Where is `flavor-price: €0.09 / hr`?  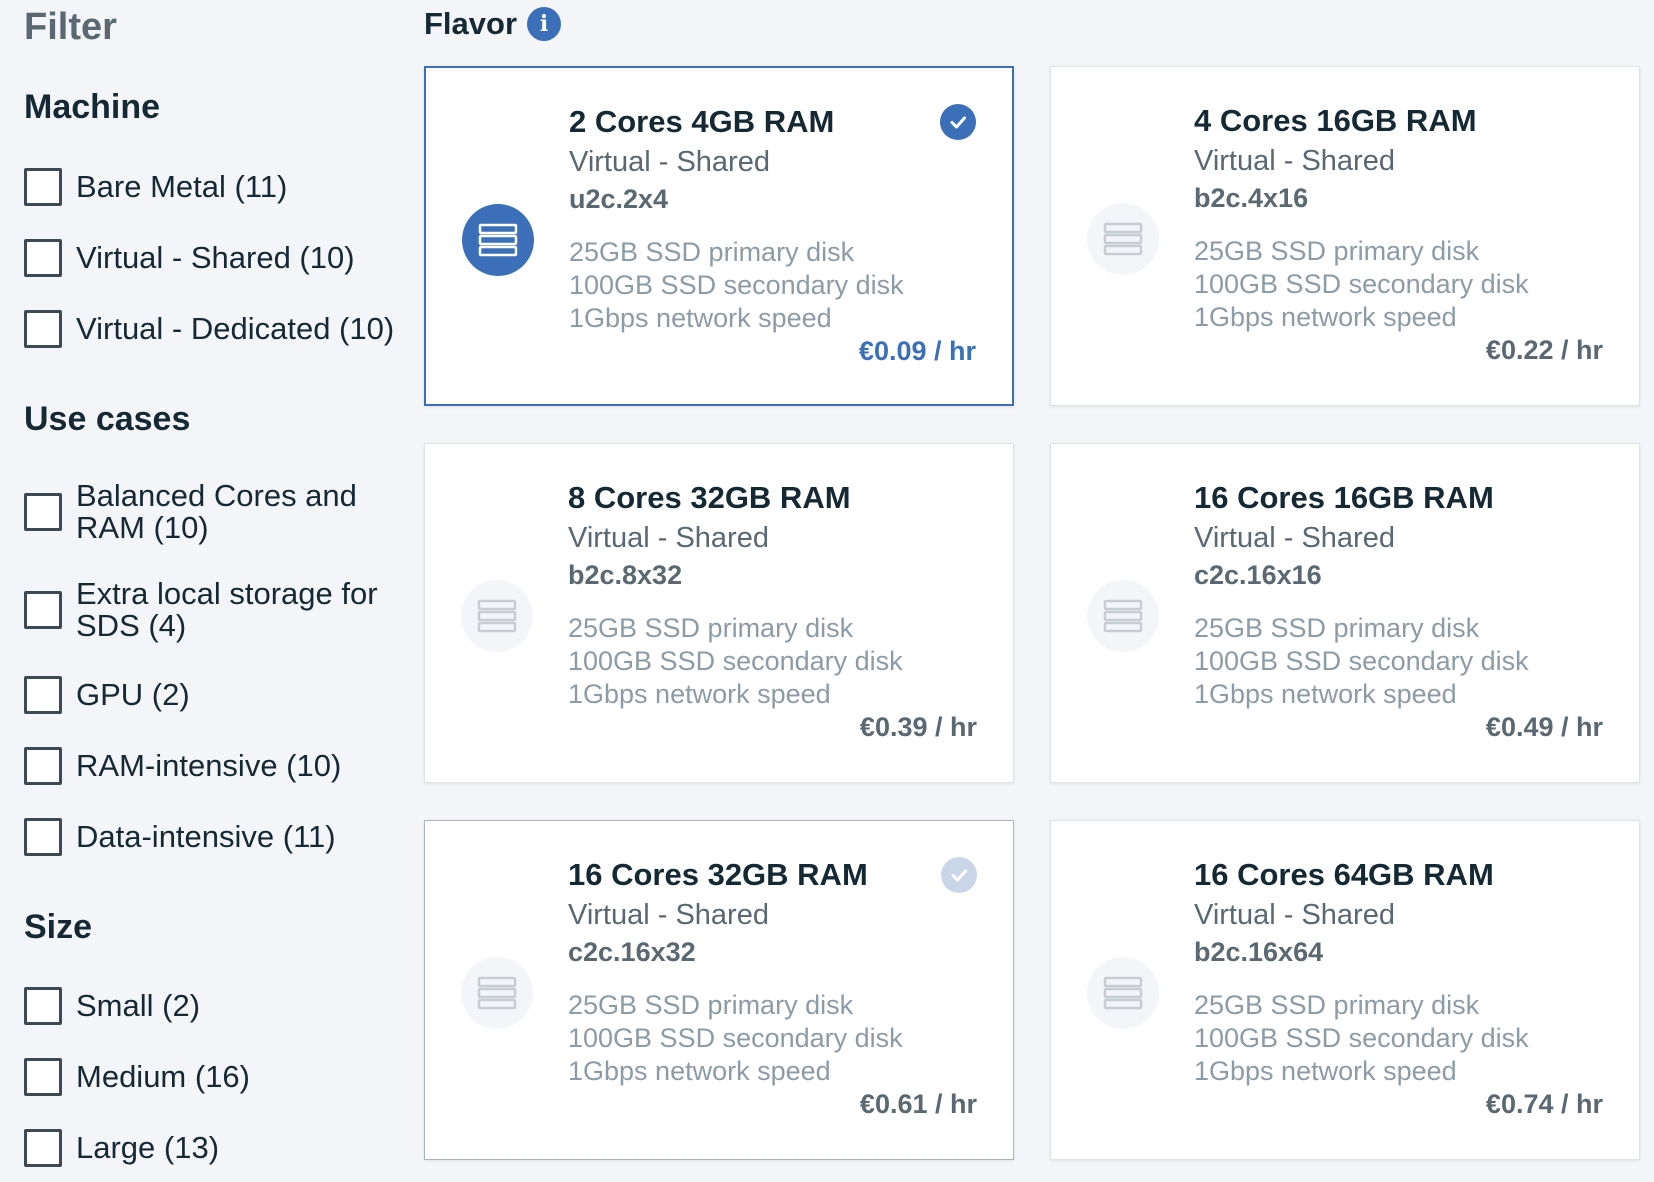 flavor-price: €0.09 / hr is located at coordinates (917, 351).